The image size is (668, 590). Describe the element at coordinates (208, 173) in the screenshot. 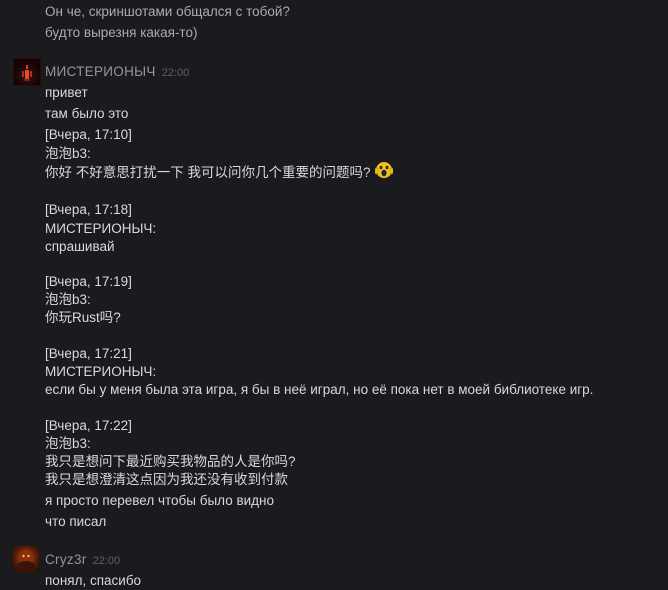

I see `chat-message-text: 你好 不好意思打扰一下 我可以问你几个重要的问题吗?` at that location.